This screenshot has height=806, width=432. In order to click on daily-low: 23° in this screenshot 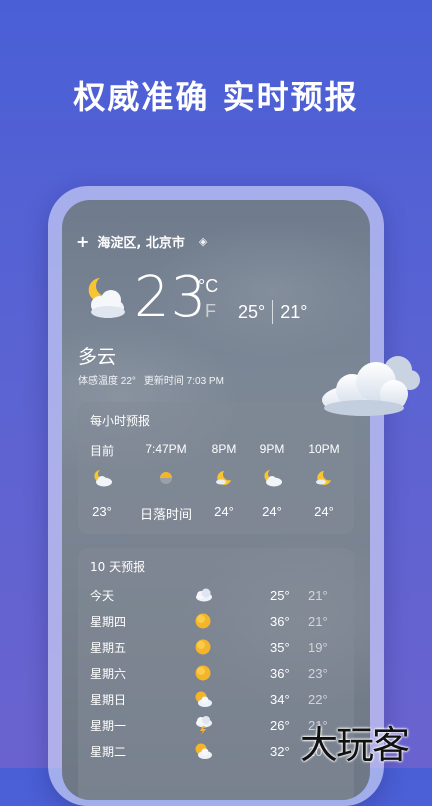, I will do `click(318, 673)`.